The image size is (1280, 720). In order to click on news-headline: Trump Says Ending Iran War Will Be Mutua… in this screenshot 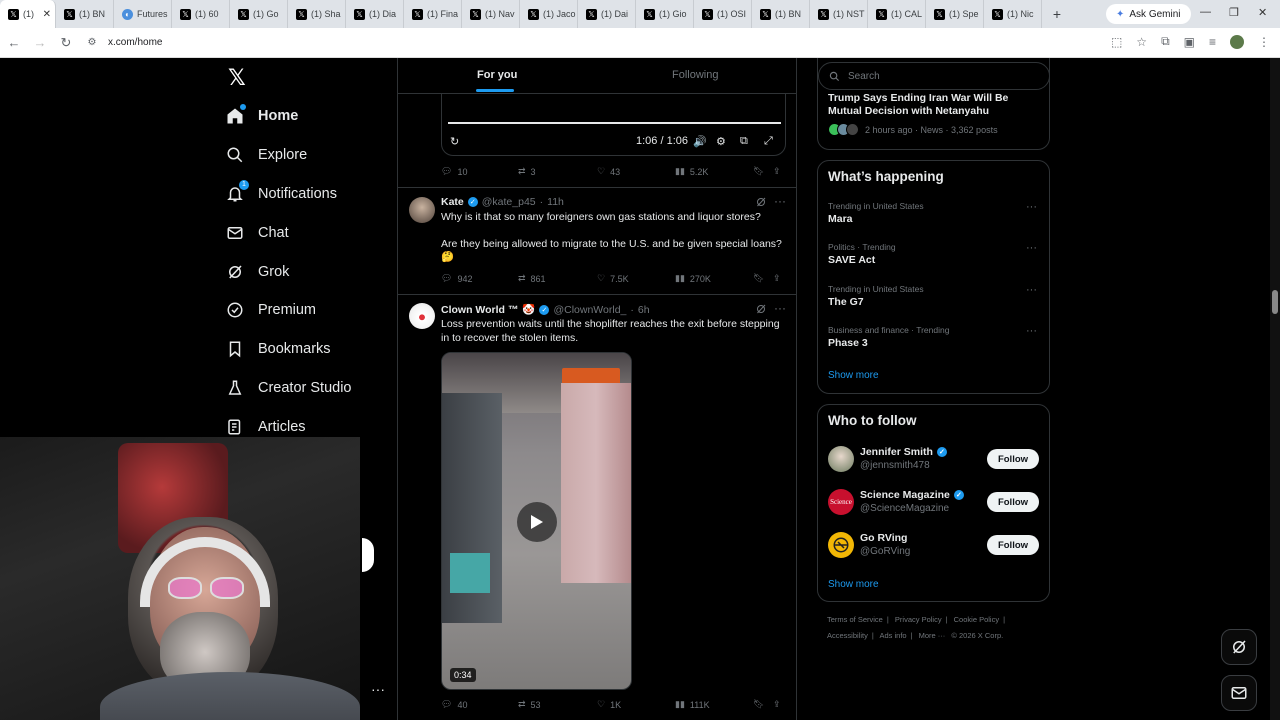, I will do `click(935, 105)`.